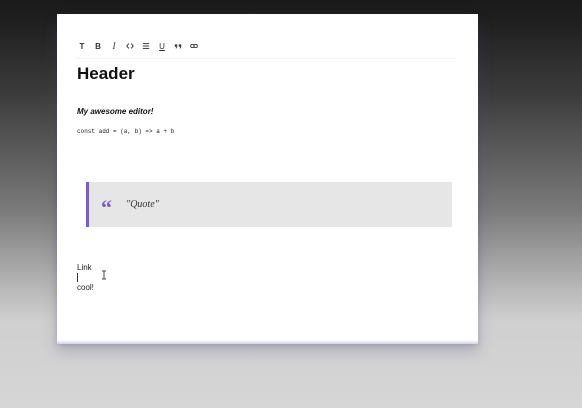  What do you see at coordinates (82, 46) in the screenshot?
I see `text-format-button: T` at bounding box center [82, 46].